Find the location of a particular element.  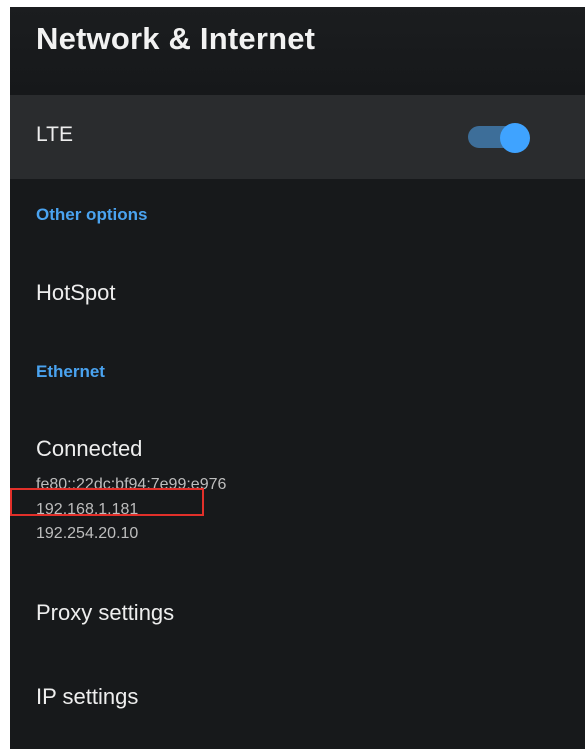

lte-toggle is located at coordinates (499, 138).